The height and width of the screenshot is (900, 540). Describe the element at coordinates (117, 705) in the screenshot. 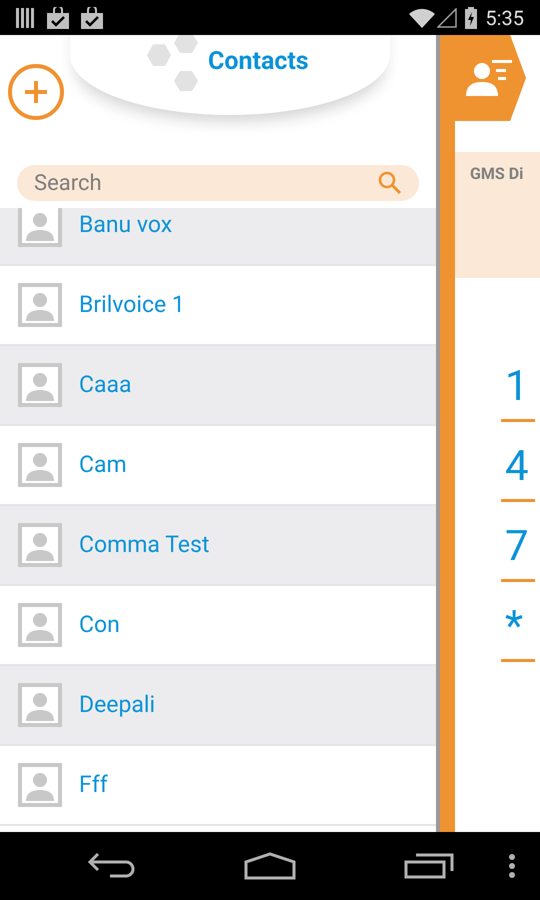

I see `contact-name: Deepali` at that location.